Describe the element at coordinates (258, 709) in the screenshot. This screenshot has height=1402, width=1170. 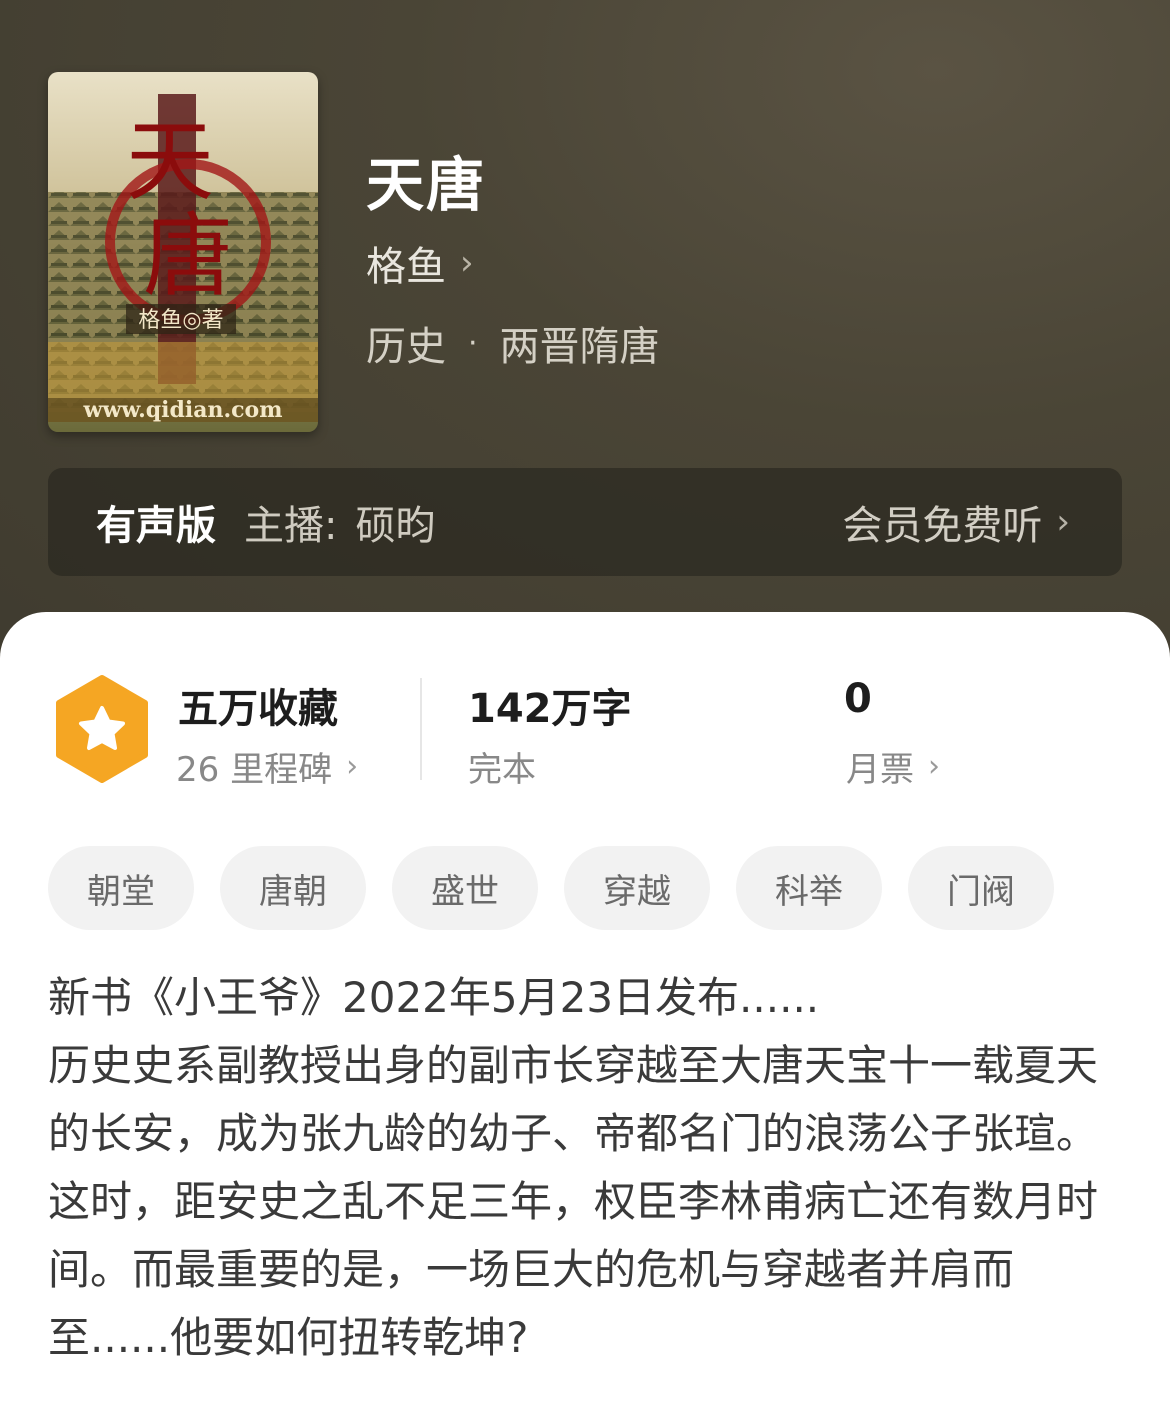
I see `collection-count: 五万收藏` at that location.